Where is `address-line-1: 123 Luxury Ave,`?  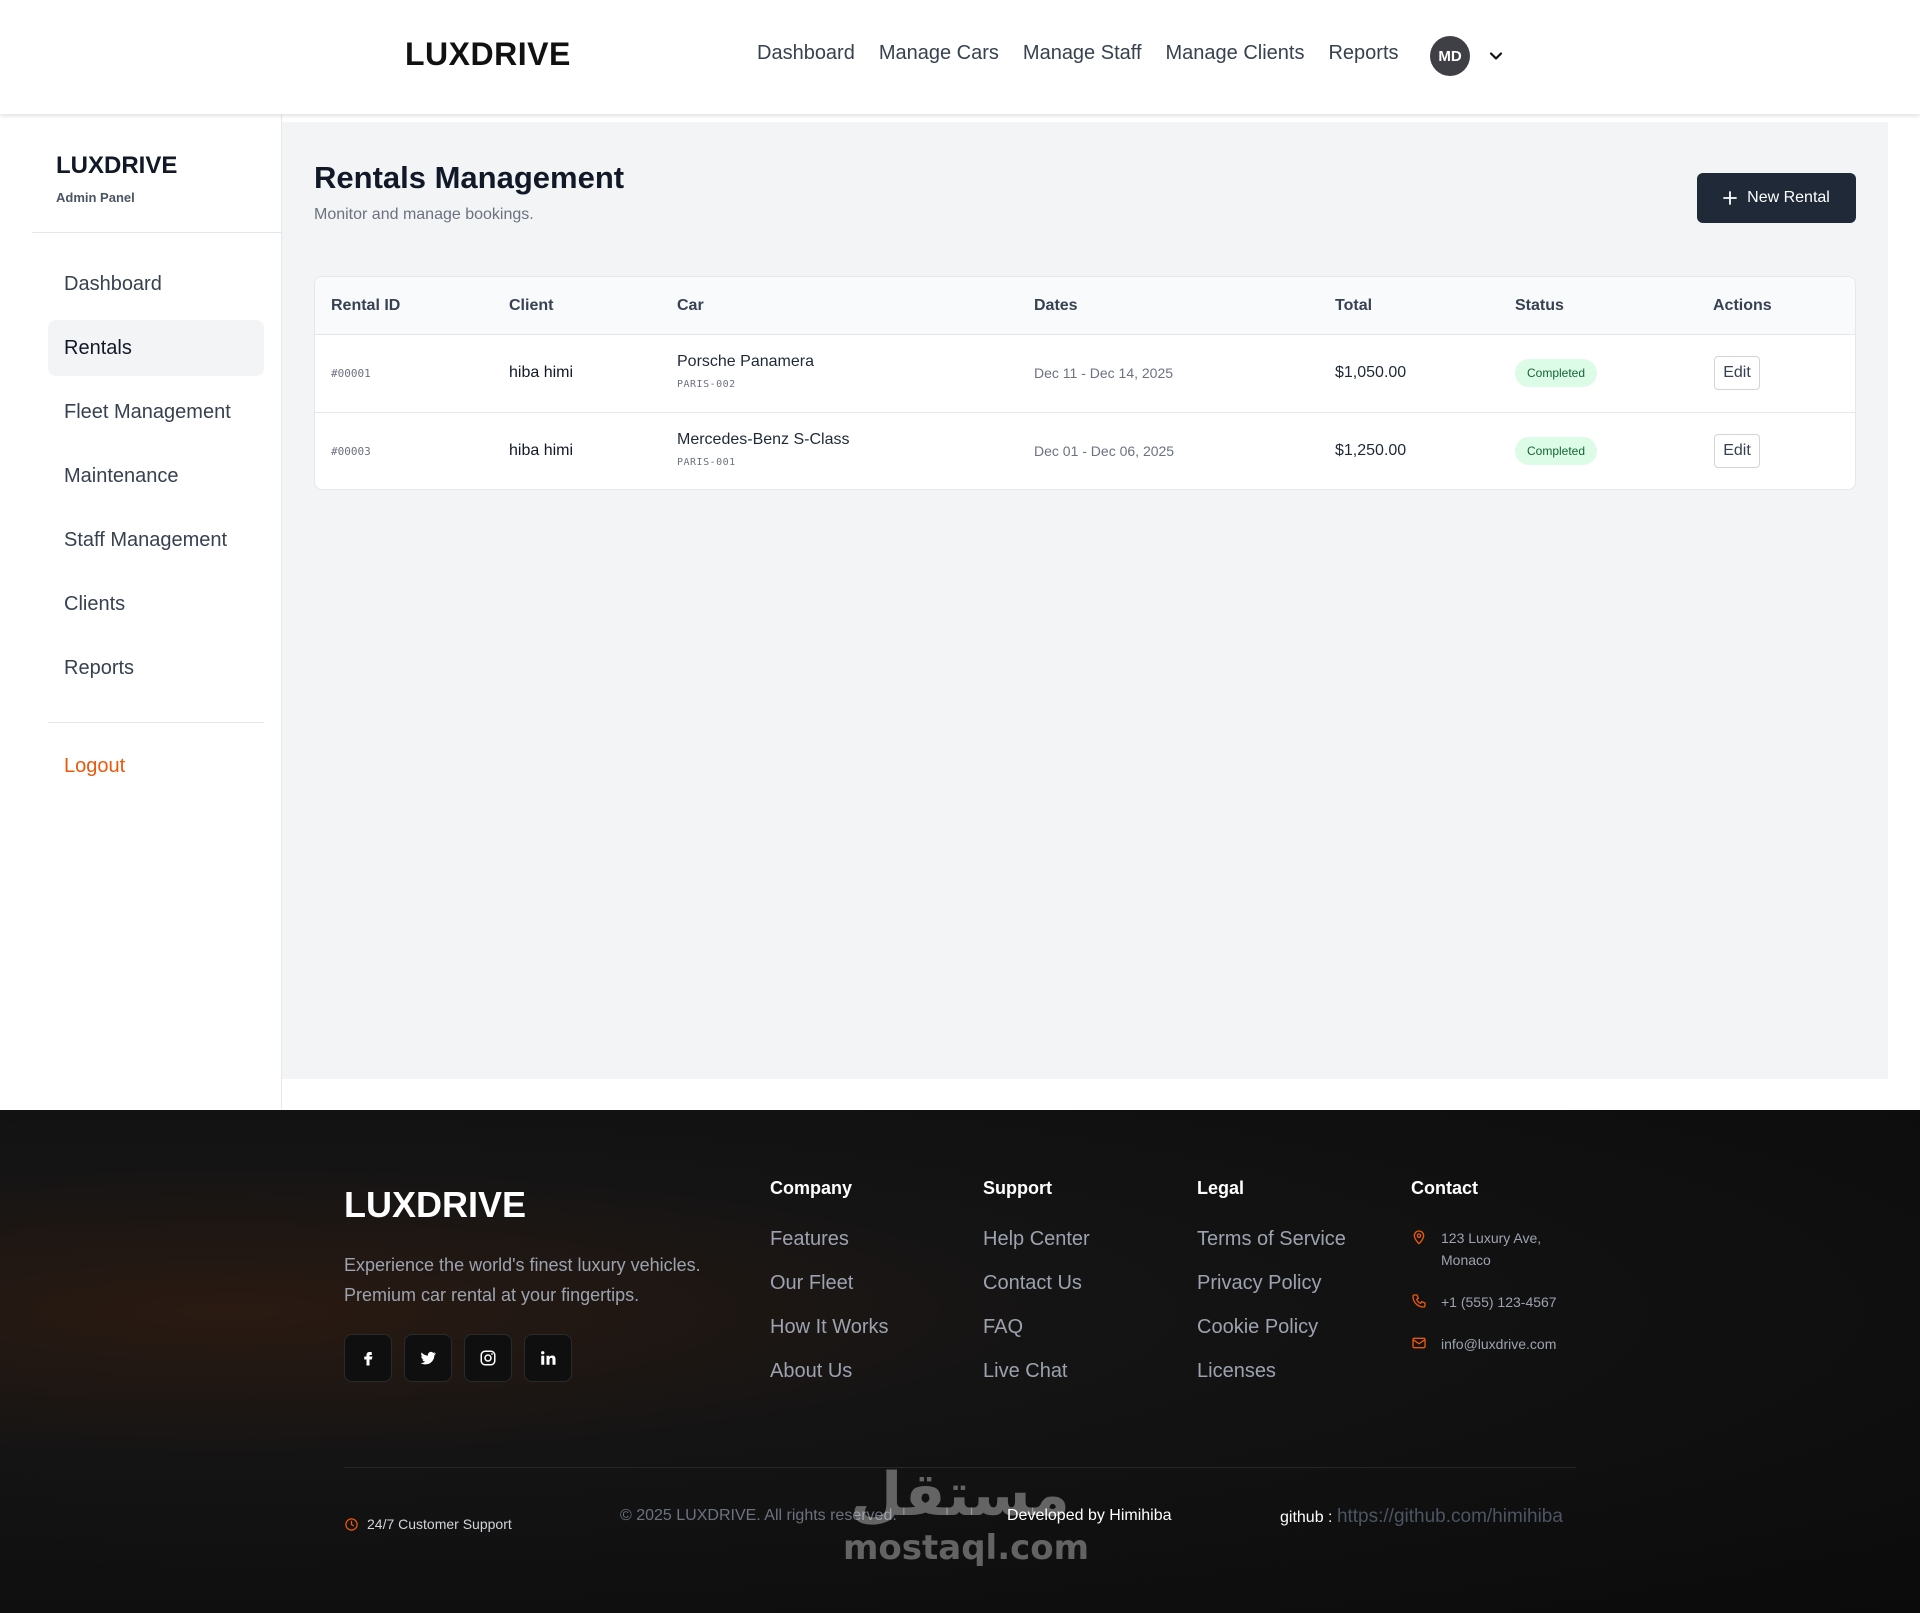
address-line-1: 123 Luxury Ave, is located at coordinates (1491, 1238).